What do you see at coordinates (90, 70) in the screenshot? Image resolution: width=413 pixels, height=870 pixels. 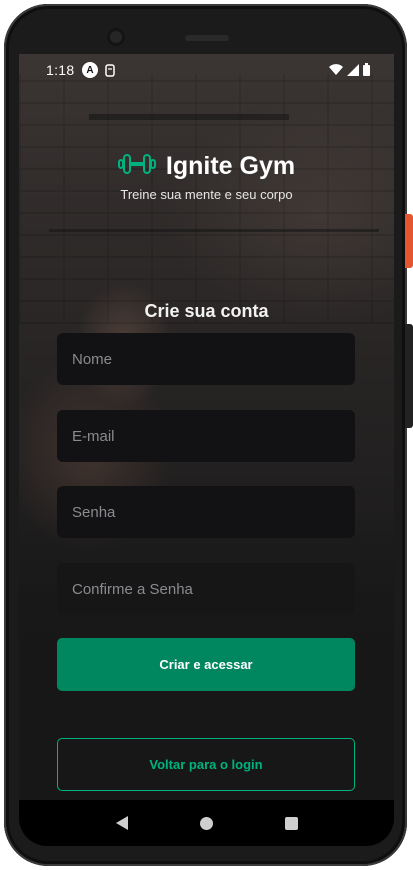 I see `a-circle-icon: A` at bounding box center [90, 70].